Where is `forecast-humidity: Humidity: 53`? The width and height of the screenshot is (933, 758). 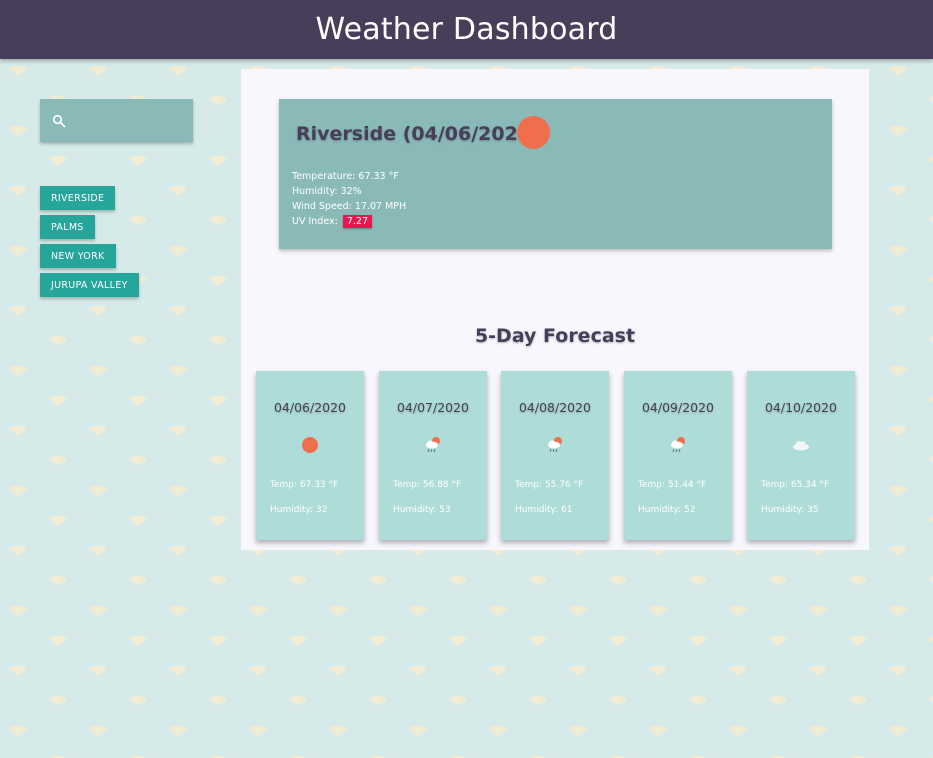
forecast-humidity: Humidity: 53 is located at coordinates (422, 510).